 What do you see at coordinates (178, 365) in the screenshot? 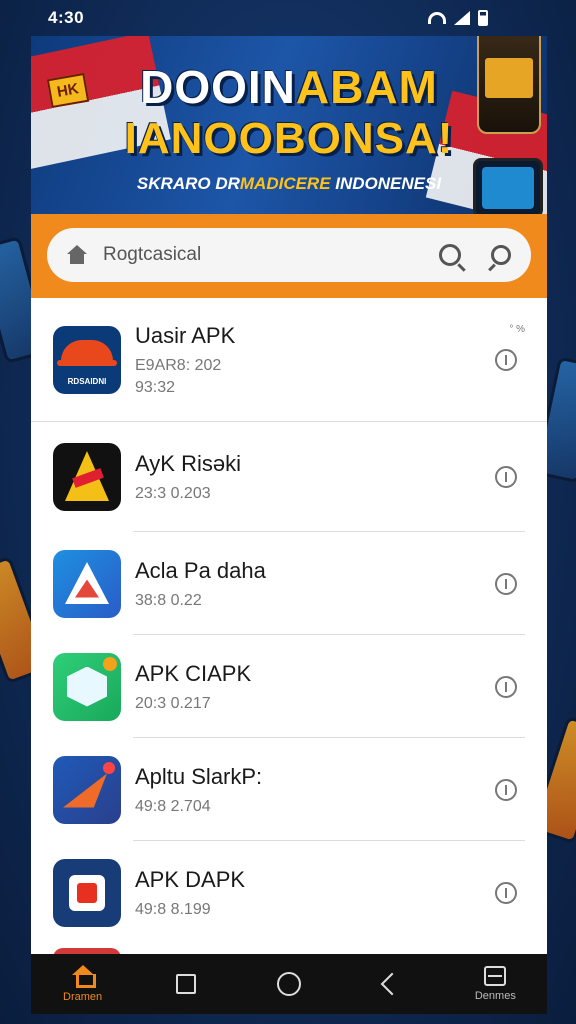
I see `app-meta: E9AR8: 202` at bounding box center [178, 365].